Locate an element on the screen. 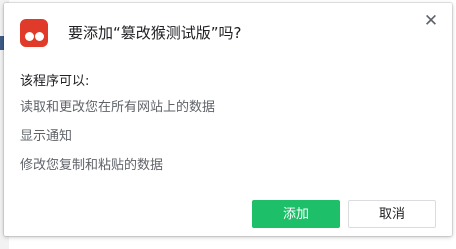  dialog-header: 要添加“篡改猴测试版”吗? is located at coordinates (131, 33).